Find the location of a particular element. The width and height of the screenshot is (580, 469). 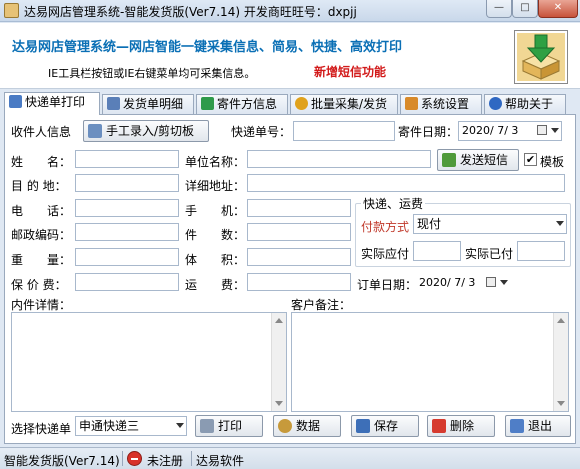

order-date-label: 订单日期： is located at coordinates (387, 285).